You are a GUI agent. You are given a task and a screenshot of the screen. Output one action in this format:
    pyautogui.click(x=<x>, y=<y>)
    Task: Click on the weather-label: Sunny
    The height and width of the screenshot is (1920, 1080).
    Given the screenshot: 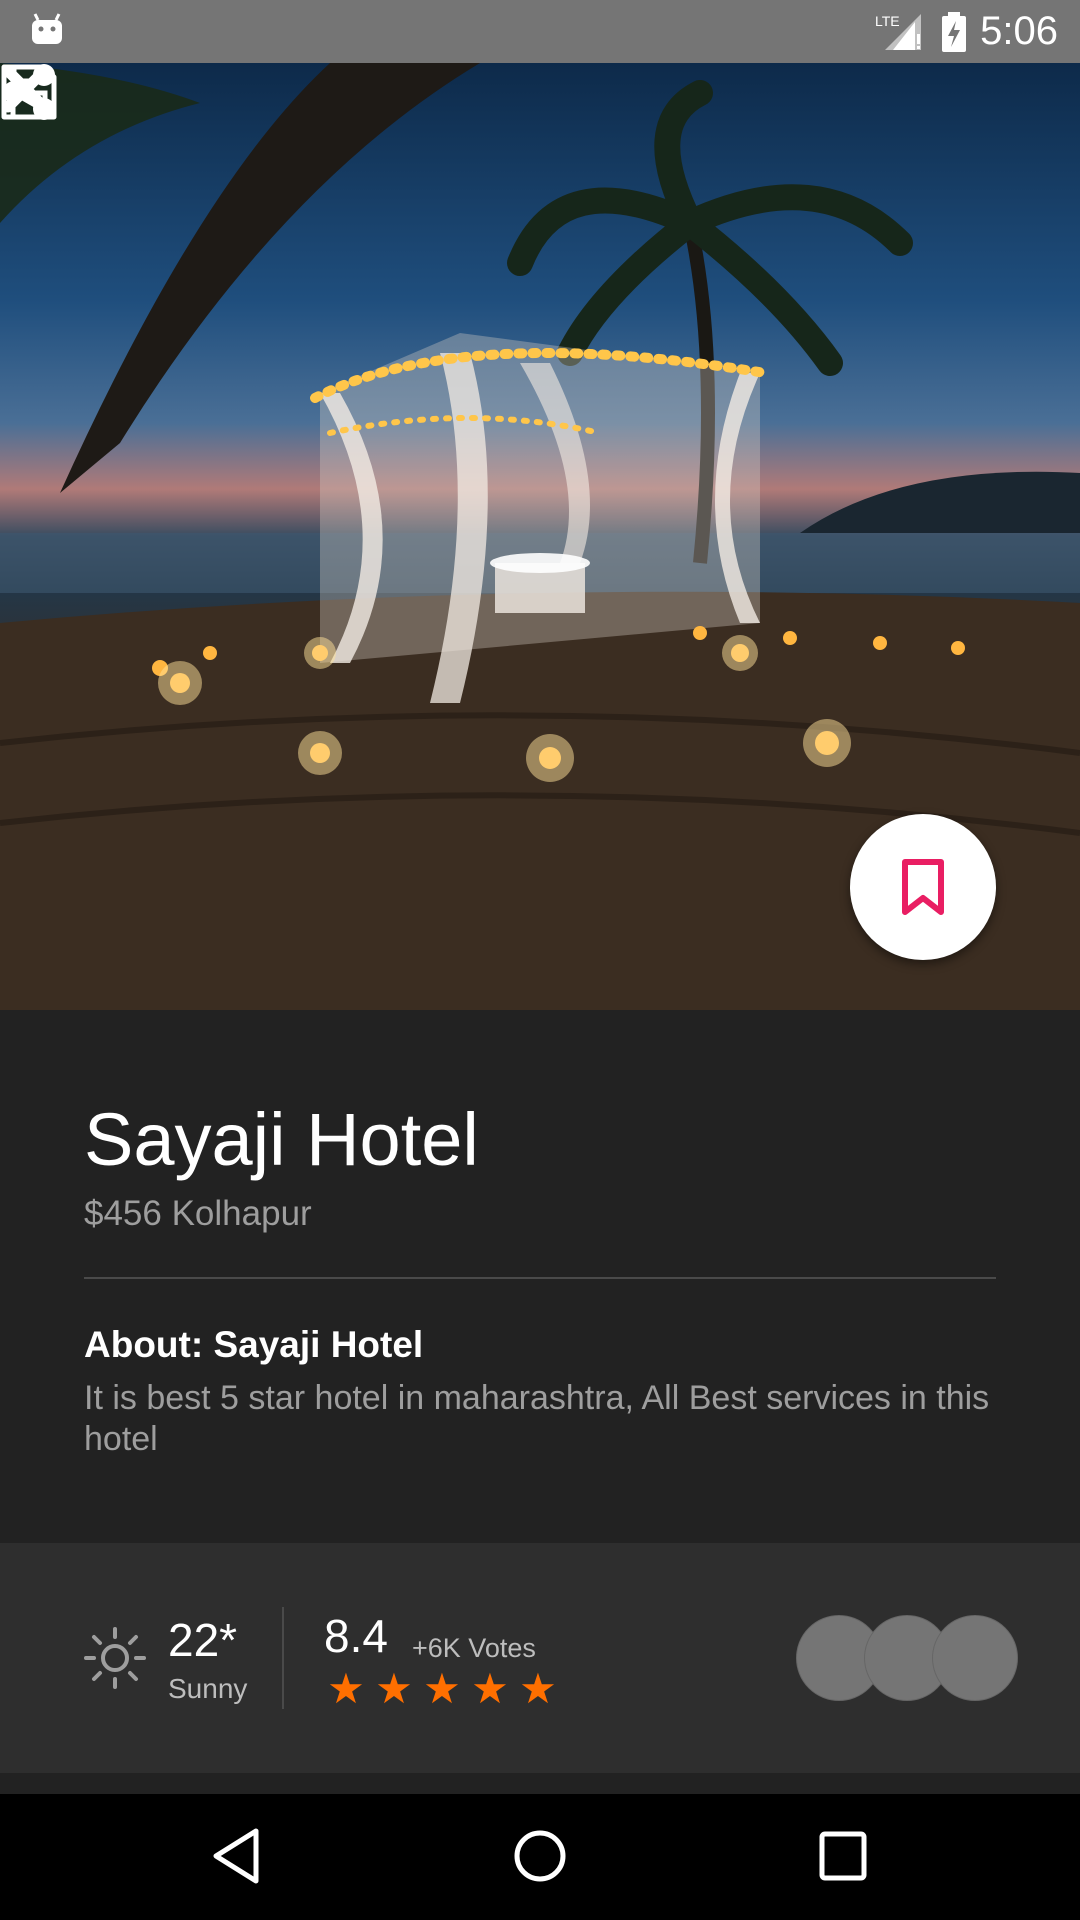 What is the action you would take?
    pyautogui.click(x=208, y=1688)
    